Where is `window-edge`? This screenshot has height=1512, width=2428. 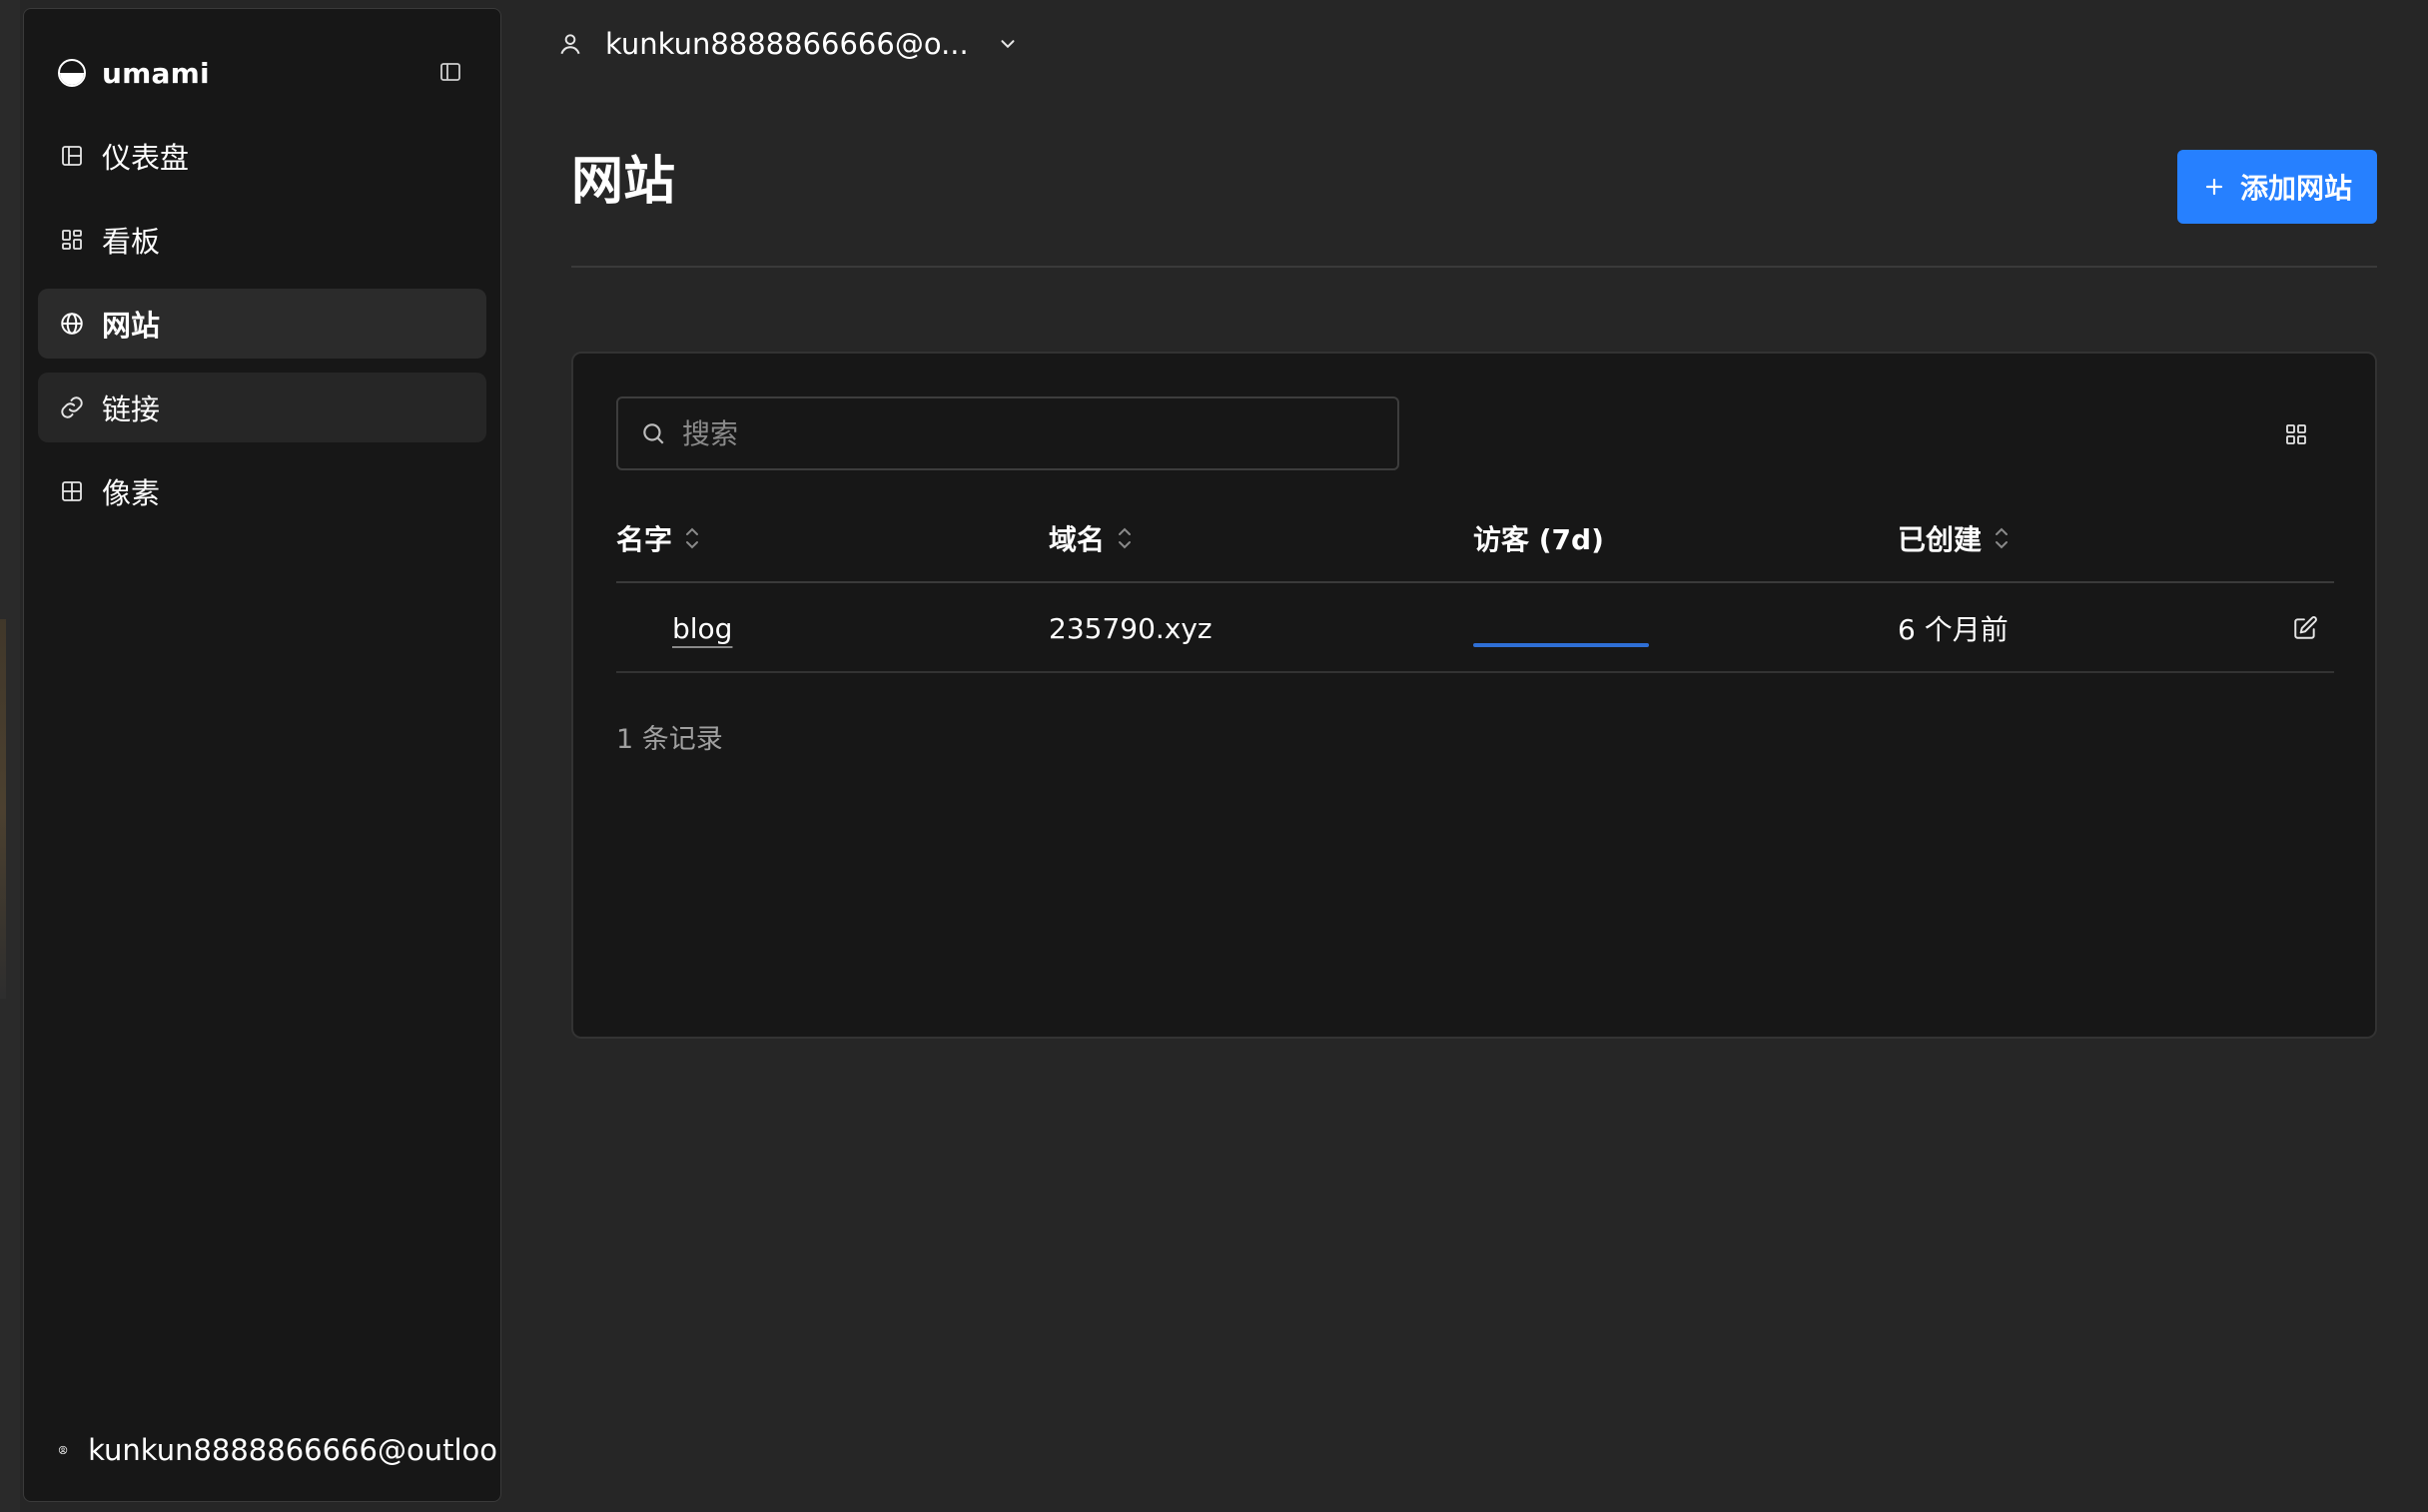 window-edge is located at coordinates (10, 756).